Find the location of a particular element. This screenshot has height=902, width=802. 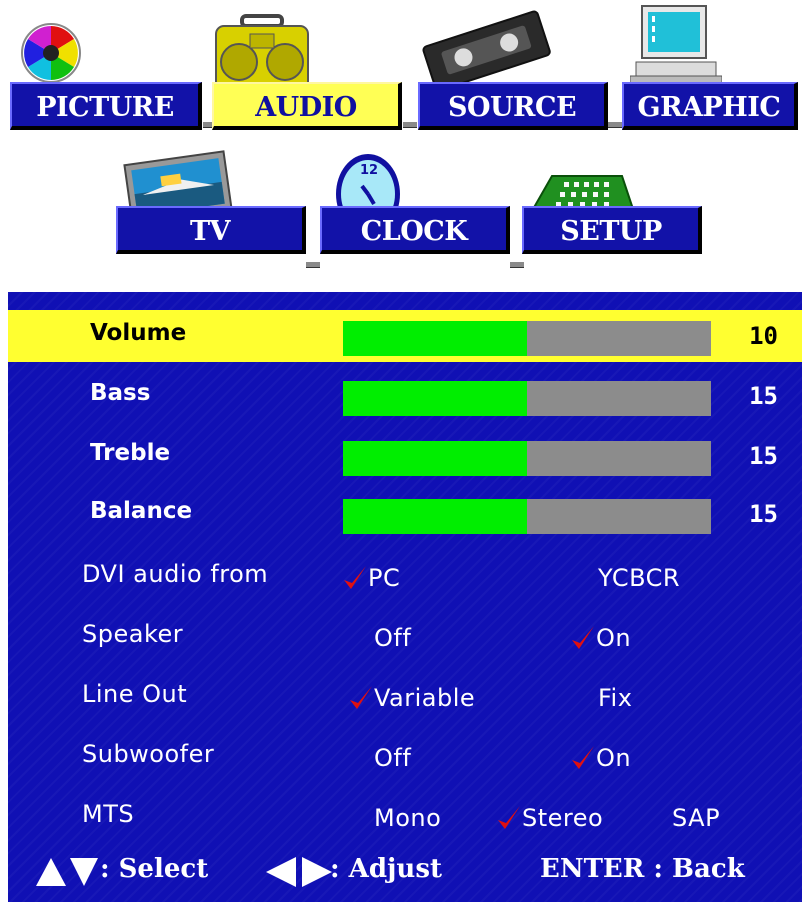

tab-tv-label: TV is located at coordinates (210, 231).